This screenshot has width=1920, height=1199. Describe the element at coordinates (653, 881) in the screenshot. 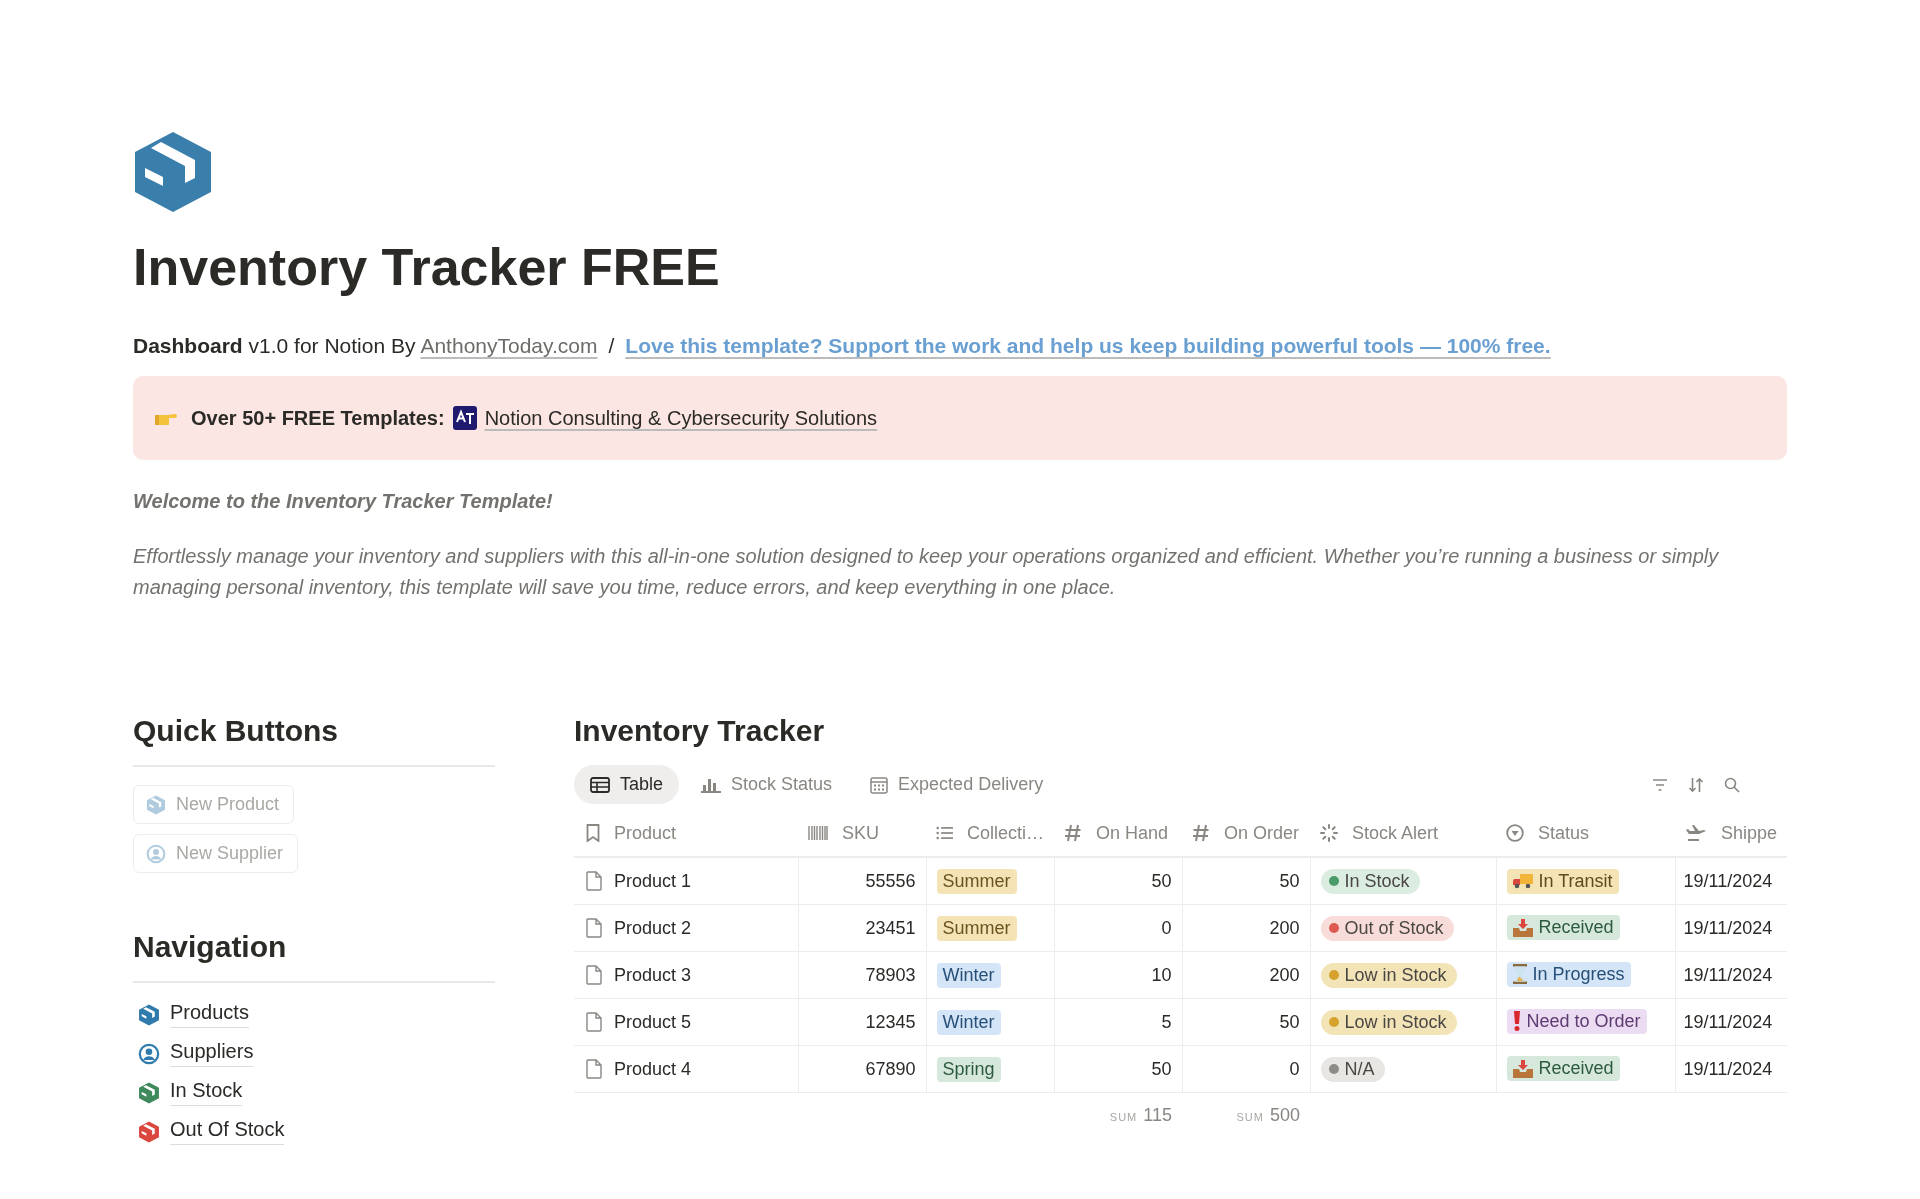

I see `product-name: Product 1` at that location.